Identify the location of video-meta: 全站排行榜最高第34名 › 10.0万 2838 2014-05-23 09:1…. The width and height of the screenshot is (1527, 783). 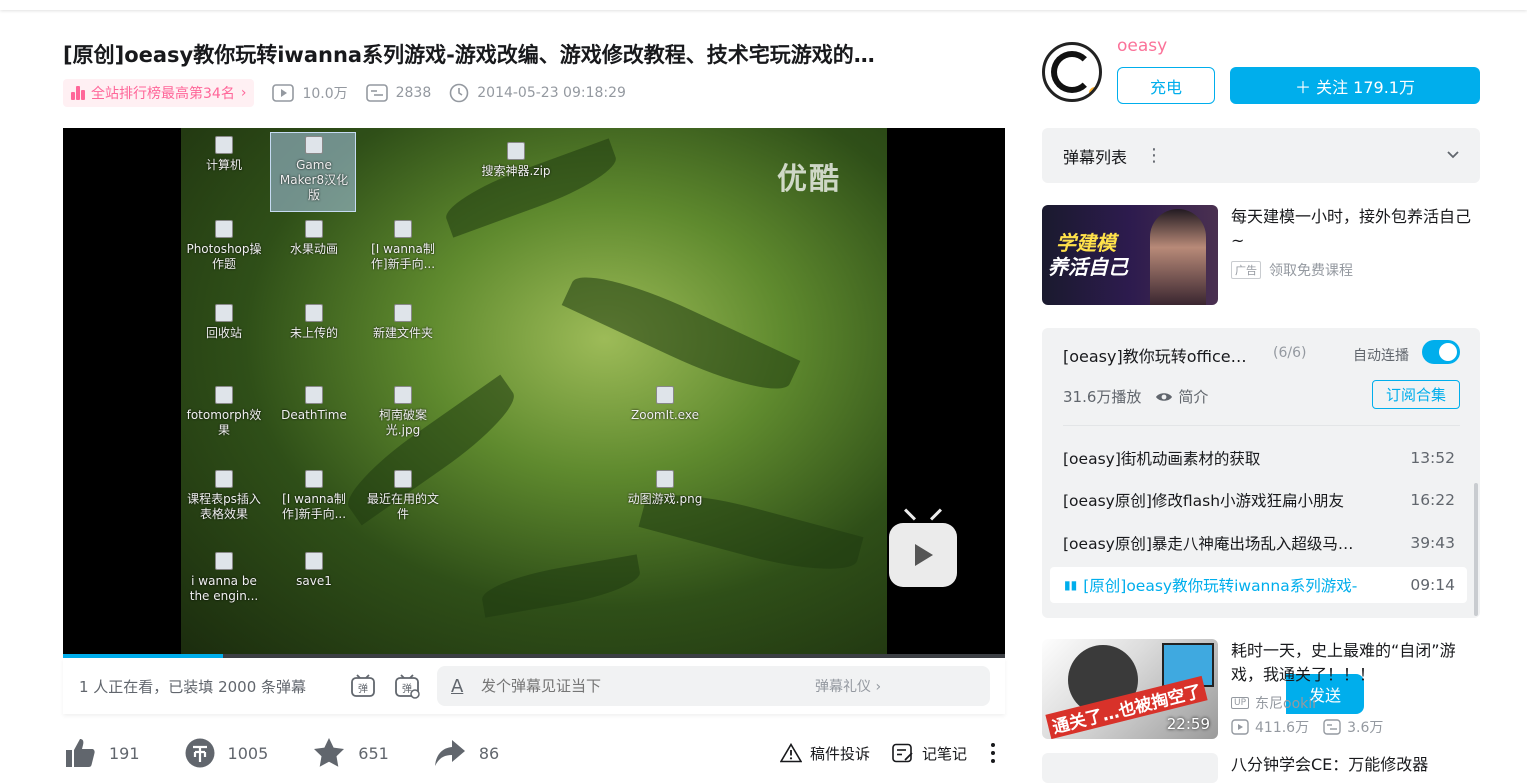
(344, 93).